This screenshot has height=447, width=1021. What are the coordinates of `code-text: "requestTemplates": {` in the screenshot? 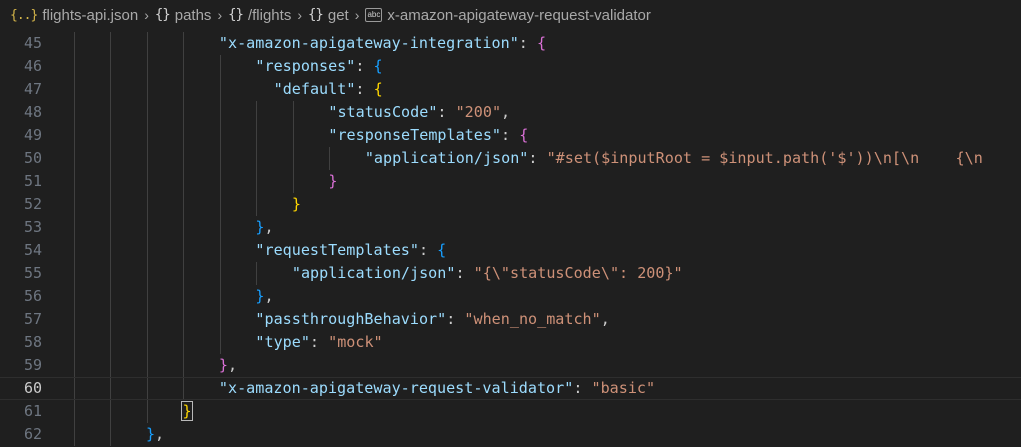 It's located at (350, 250).